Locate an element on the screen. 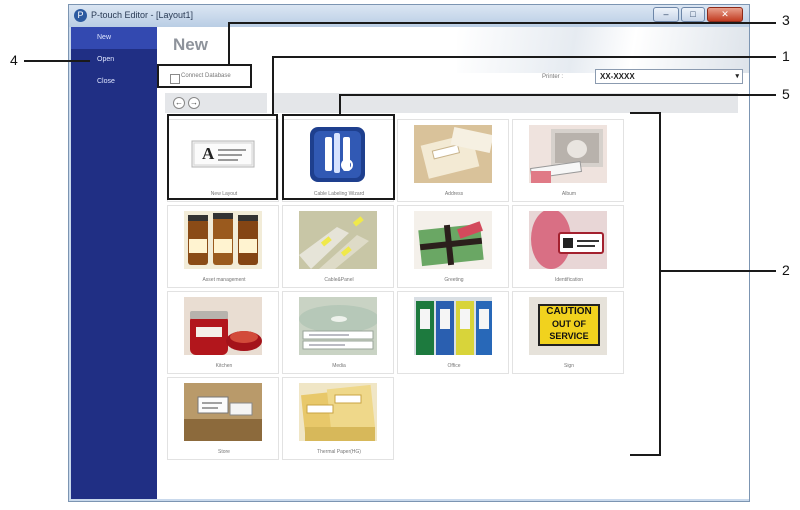 The height and width of the screenshot is (510, 800). leader-line-1-horizontal is located at coordinates (524, 57).